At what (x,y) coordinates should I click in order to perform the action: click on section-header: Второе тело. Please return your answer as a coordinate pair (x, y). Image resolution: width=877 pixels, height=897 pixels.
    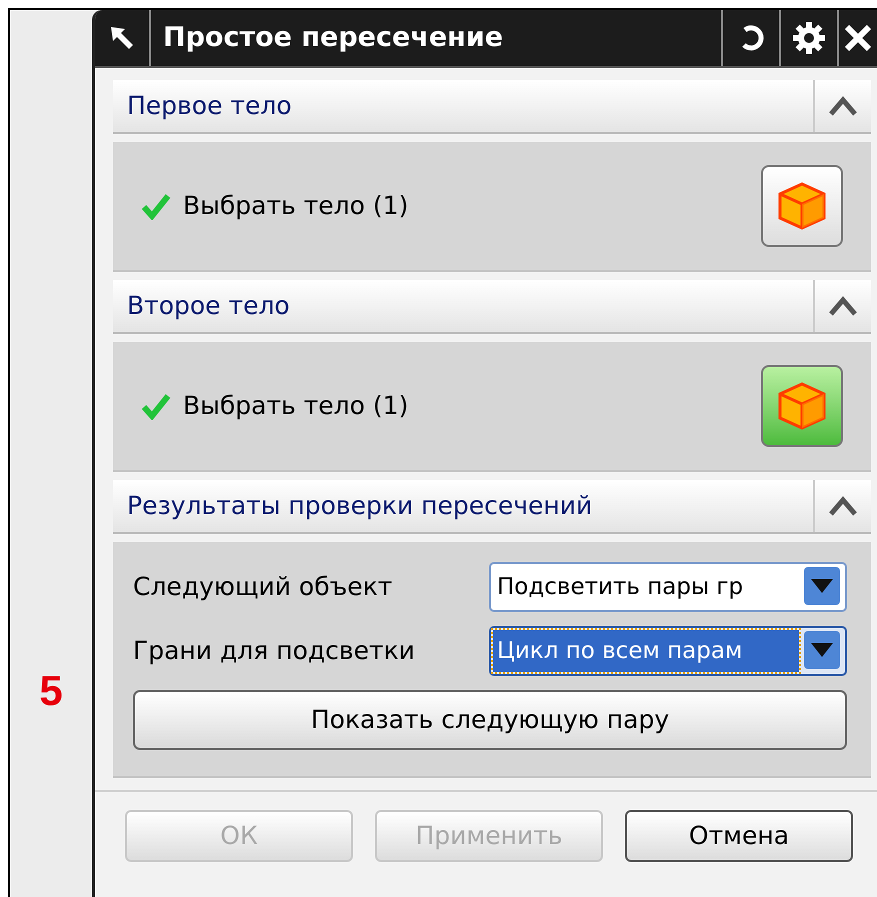
    Looking at the image, I should click on (492, 307).